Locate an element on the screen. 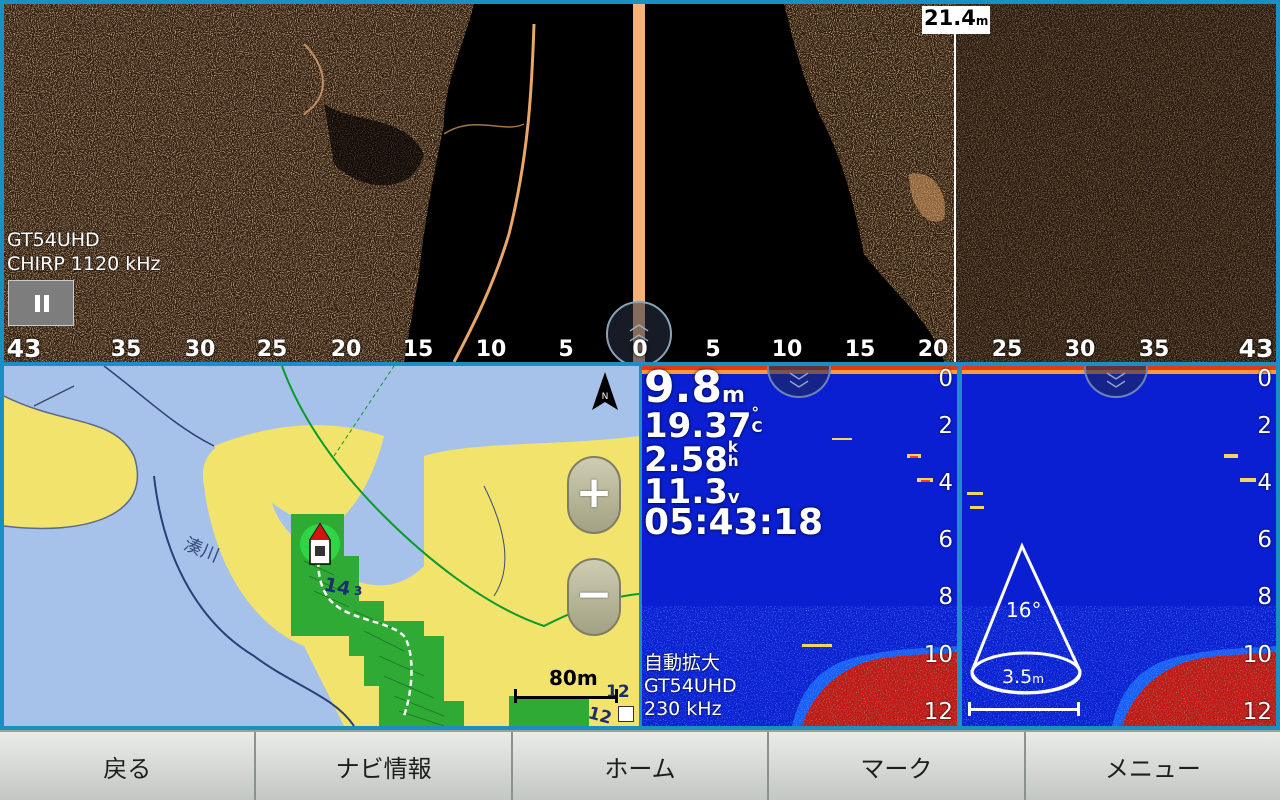 Image resolution: width=1280 pixels, height=800 pixels. depth-label: 3 is located at coordinates (358, 591).